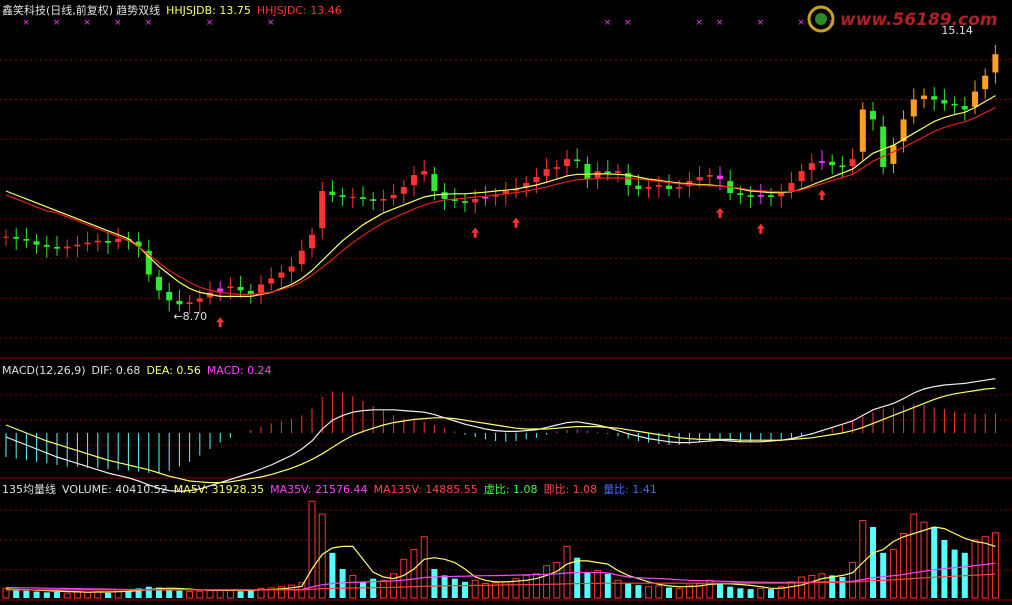  What do you see at coordinates (239, 370) in the screenshot?
I see `macd-value: MACD: 0.24` at bounding box center [239, 370].